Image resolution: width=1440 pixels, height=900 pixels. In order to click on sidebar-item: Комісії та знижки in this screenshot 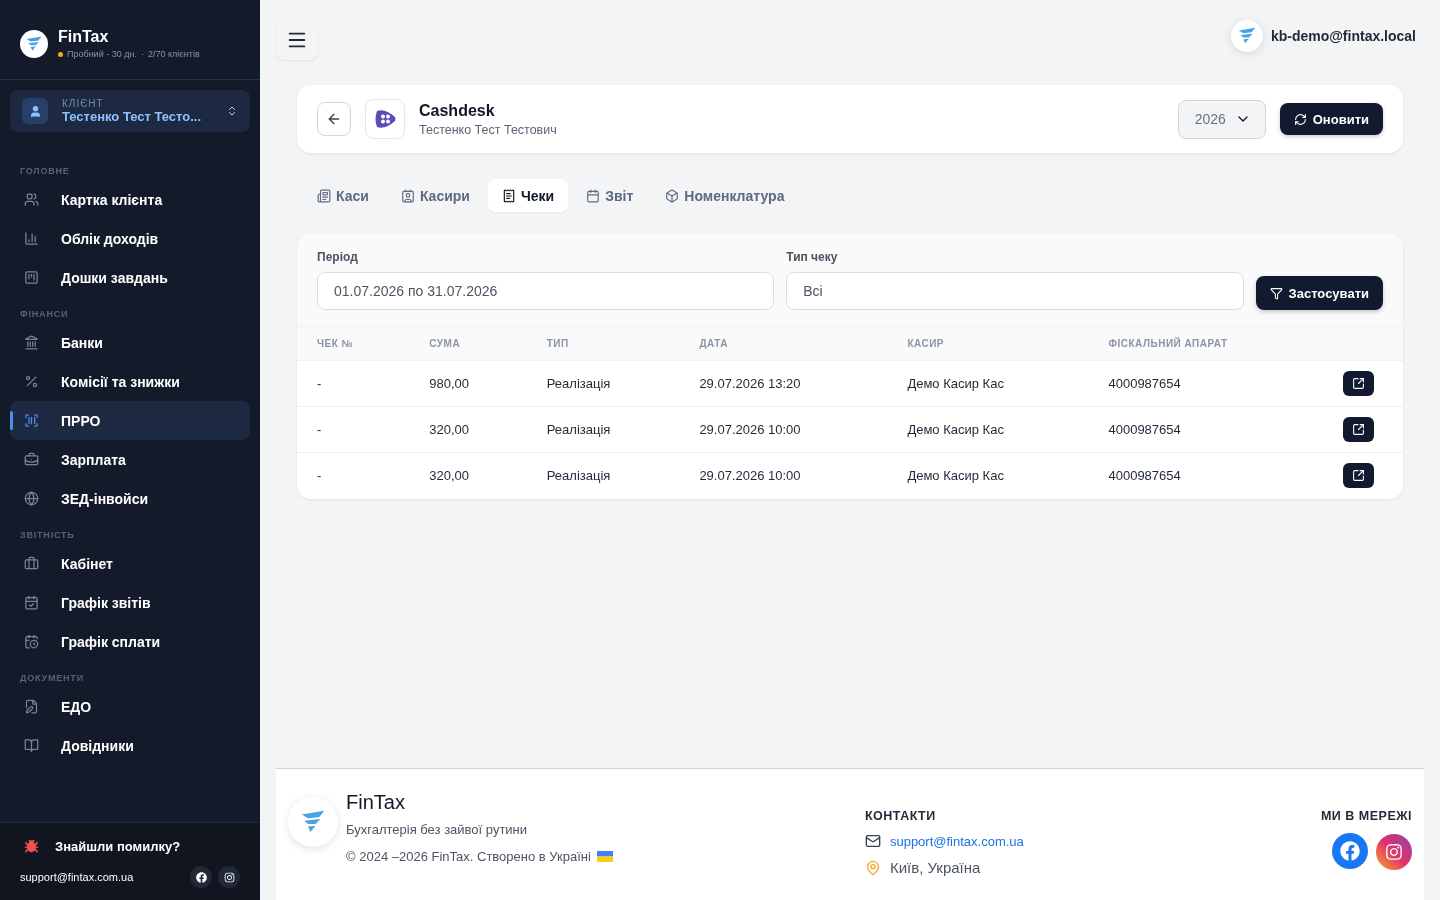, I will do `click(130, 381)`.